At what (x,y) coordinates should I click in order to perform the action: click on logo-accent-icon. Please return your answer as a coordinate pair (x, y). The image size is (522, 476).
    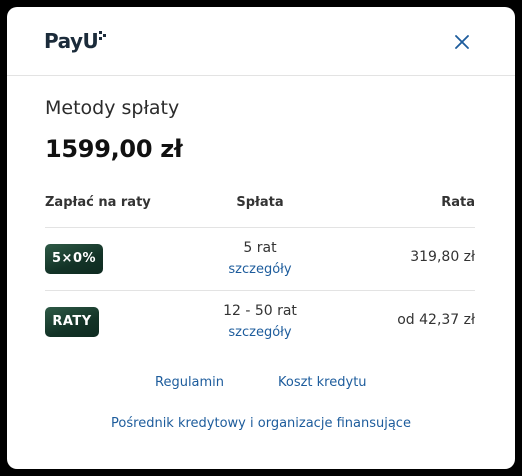
    Looking at the image, I should click on (103, 35).